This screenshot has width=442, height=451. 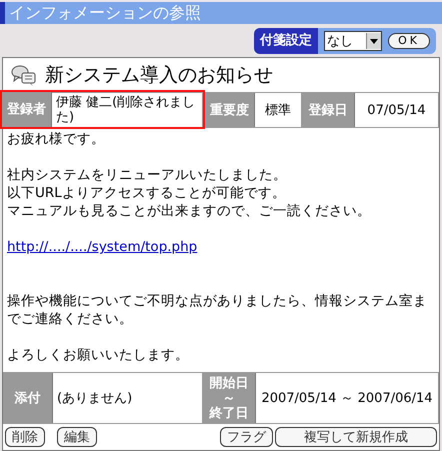 What do you see at coordinates (246, 437) in the screenshot?
I see `action-button: フラグ` at bounding box center [246, 437].